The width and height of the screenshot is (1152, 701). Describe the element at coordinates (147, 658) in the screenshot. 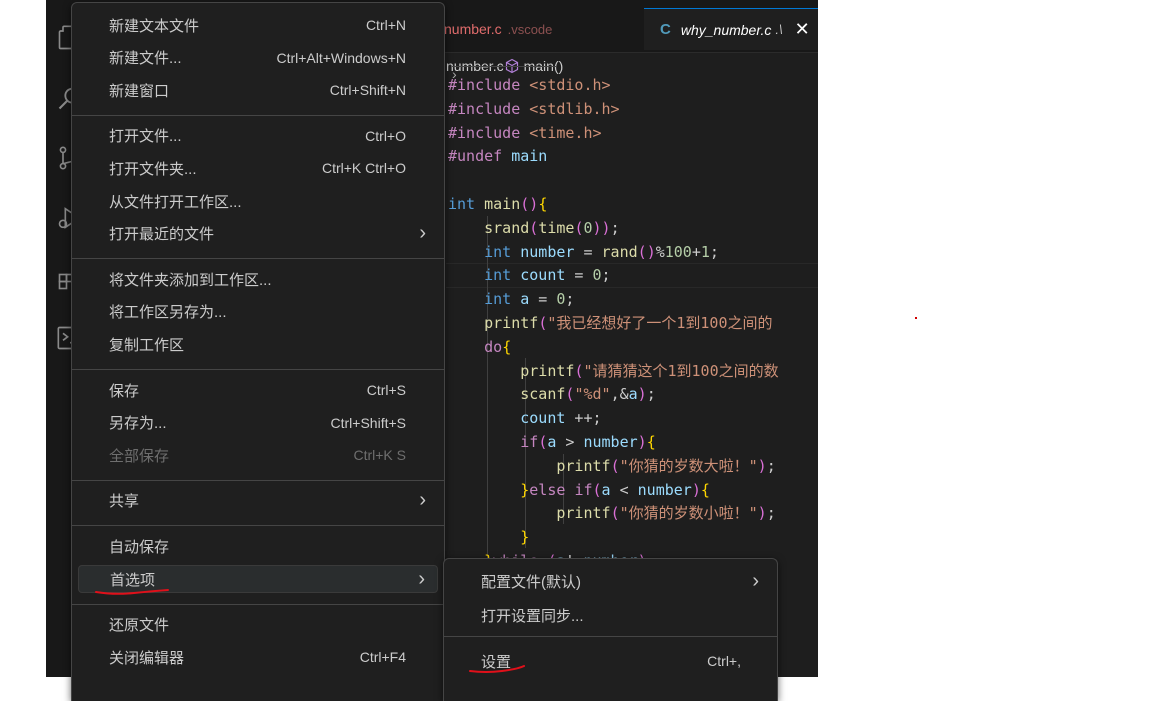

I see `menu-item-label: 关闭编辑器` at that location.